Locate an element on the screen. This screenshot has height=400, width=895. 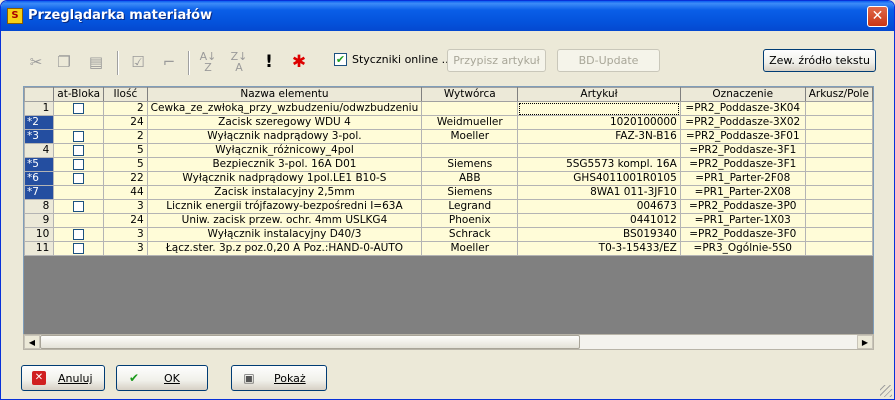
copy-icon: ❐ is located at coordinates (64, 62).